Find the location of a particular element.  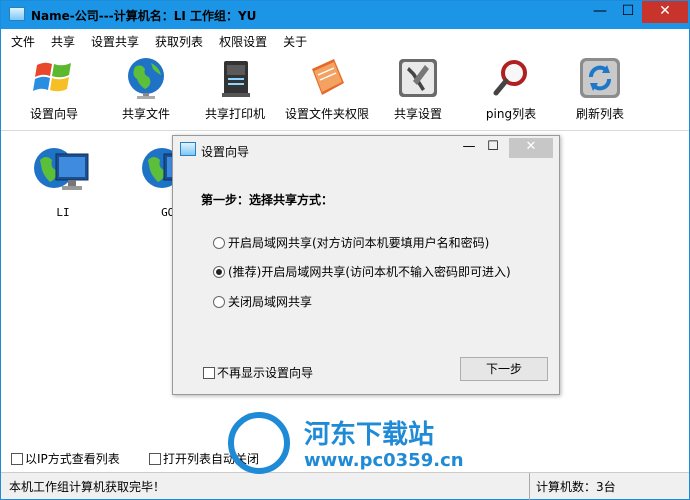

toolbar-label: 设置文件夹权限 is located at coordinates (327, 114).